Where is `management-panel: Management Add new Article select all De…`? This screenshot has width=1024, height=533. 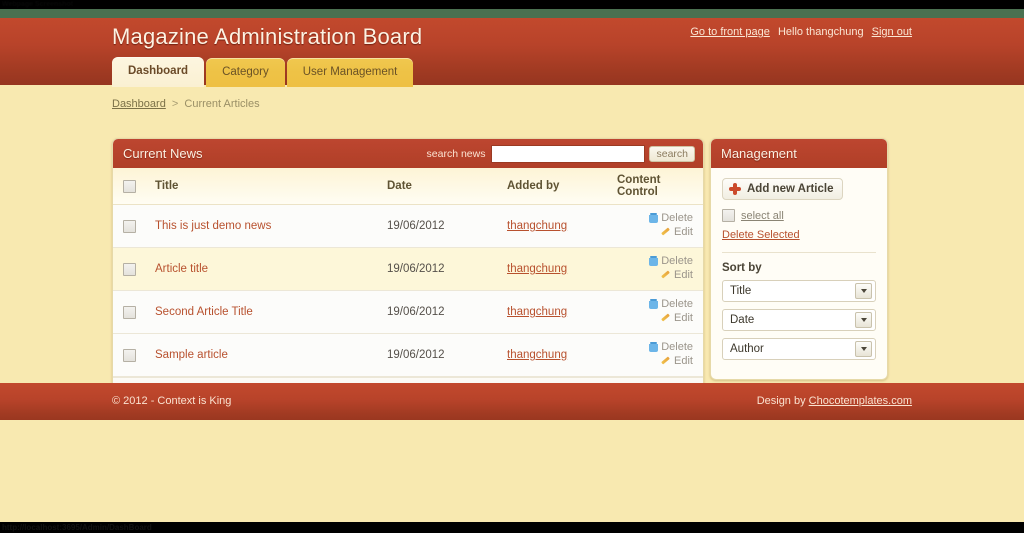 management-panel: Management Add new Article select all De… is located at coordinates (799, 259).